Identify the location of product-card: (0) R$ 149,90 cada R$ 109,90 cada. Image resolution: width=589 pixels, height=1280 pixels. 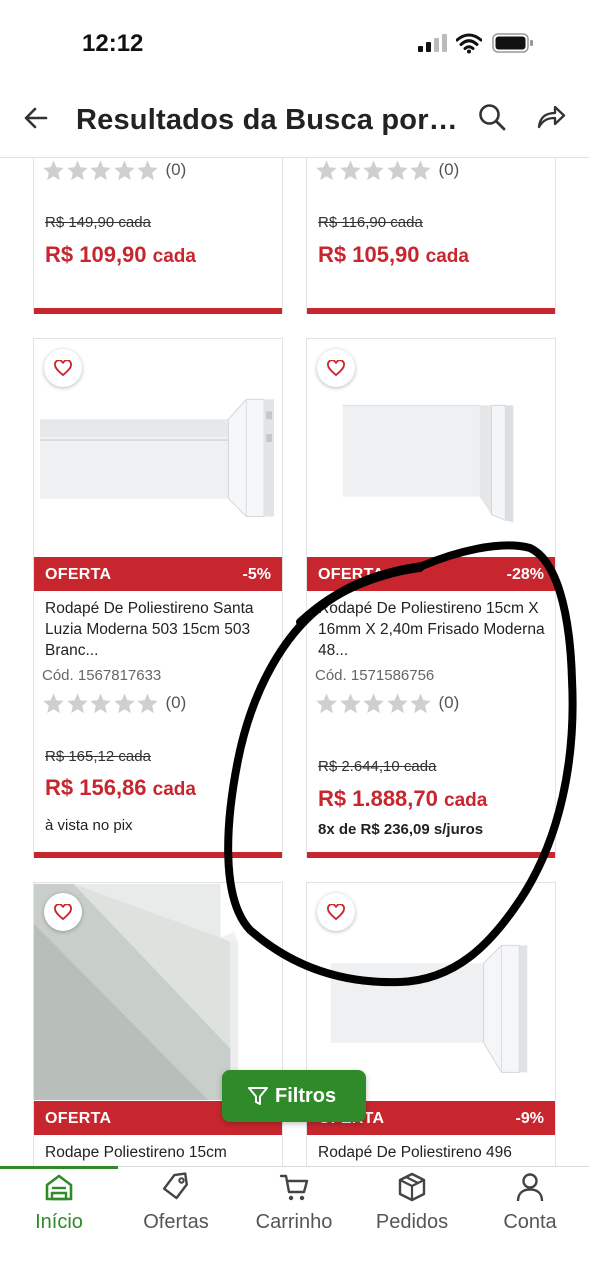
(158, 236).